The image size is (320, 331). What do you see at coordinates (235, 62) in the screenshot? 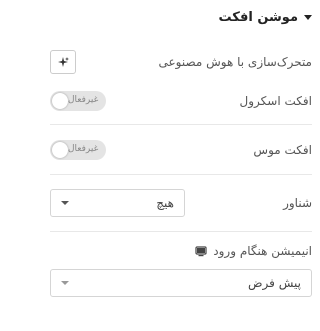
I see `ai-motion-label: متحرک‌سازی با هوش مصنوعی` at bounding box center [235, 62].